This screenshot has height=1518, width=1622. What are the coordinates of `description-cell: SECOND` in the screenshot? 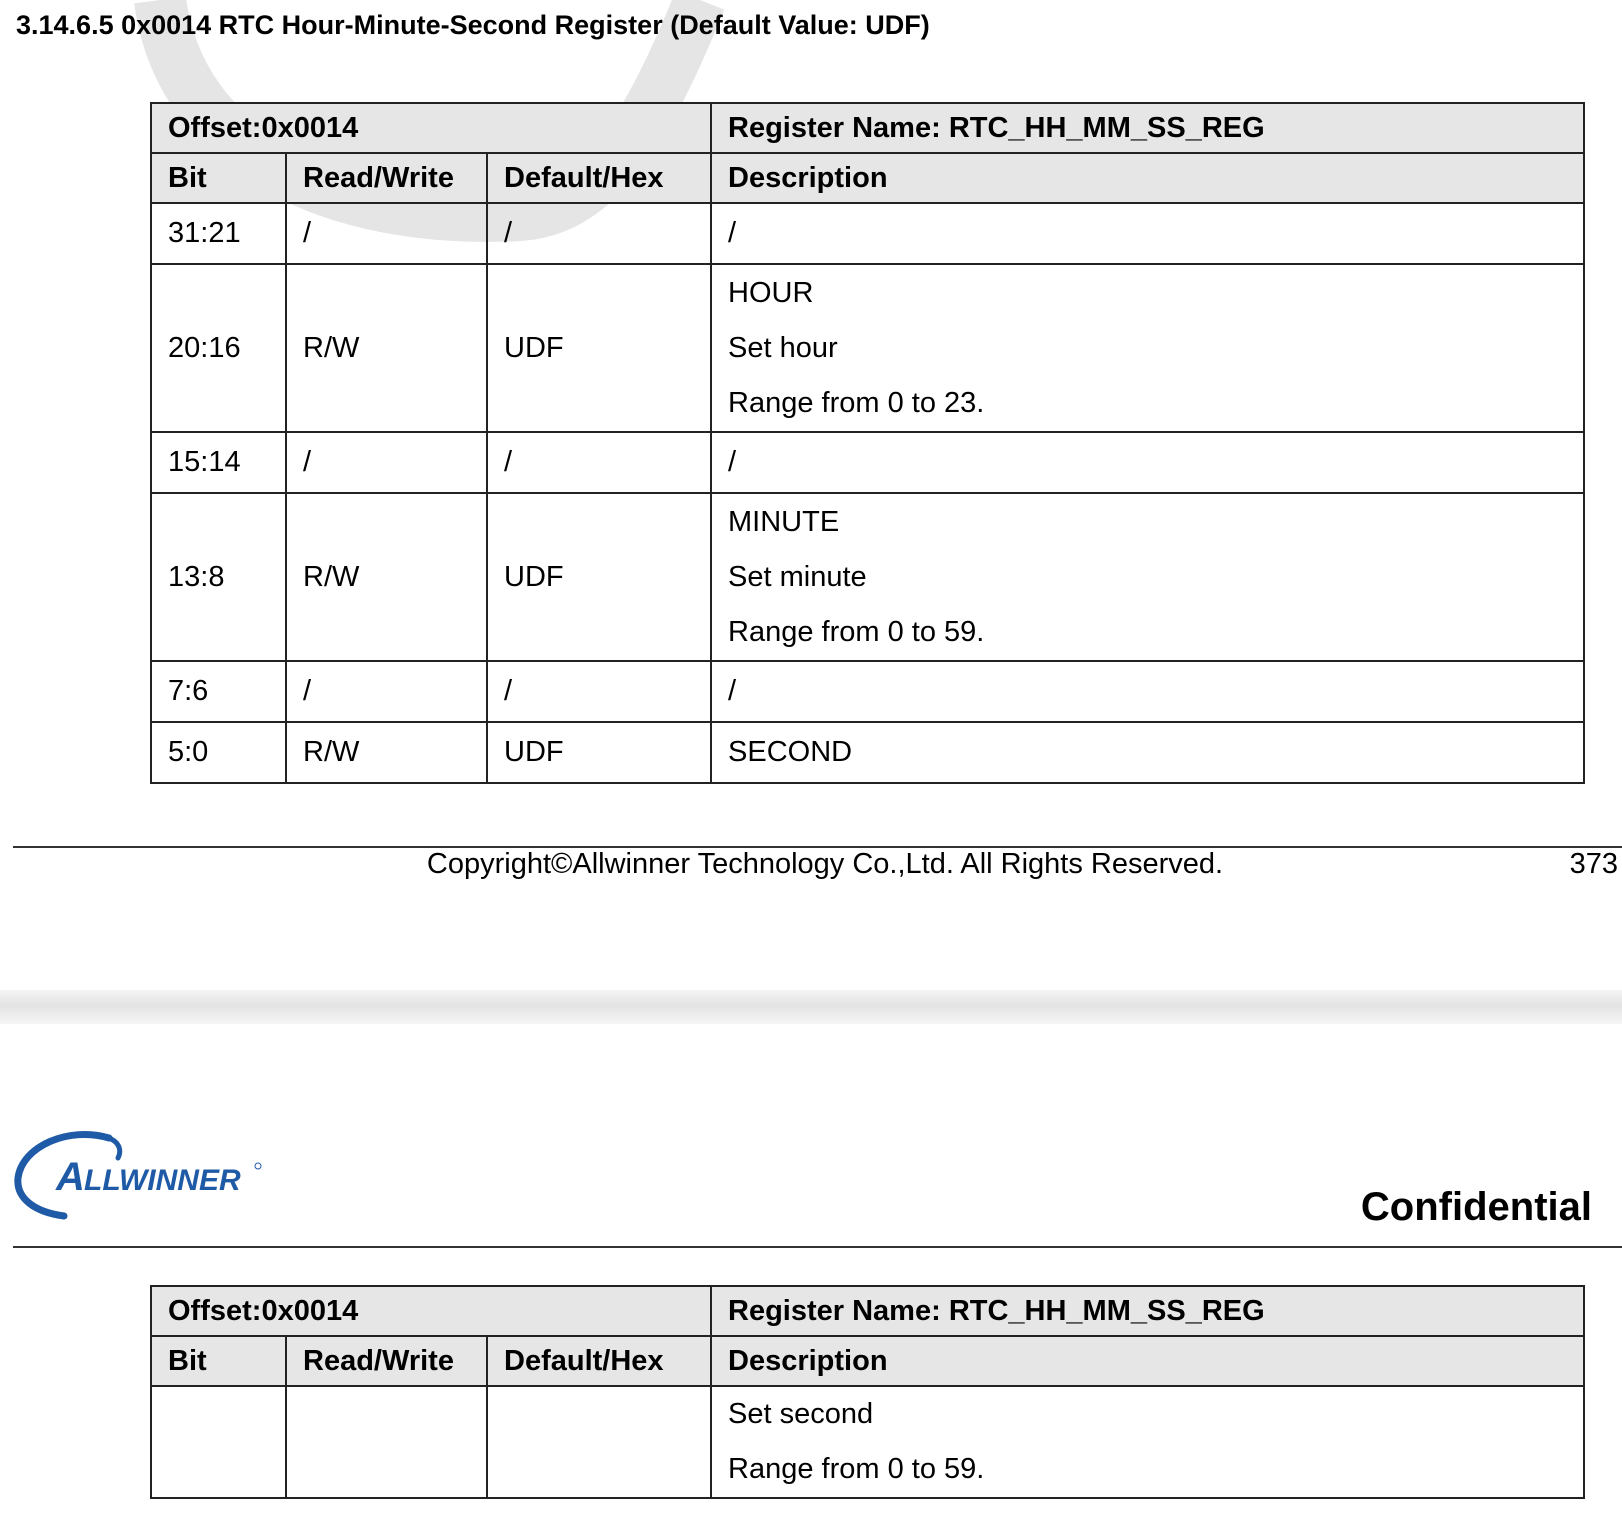 It's located at (1147, 752).